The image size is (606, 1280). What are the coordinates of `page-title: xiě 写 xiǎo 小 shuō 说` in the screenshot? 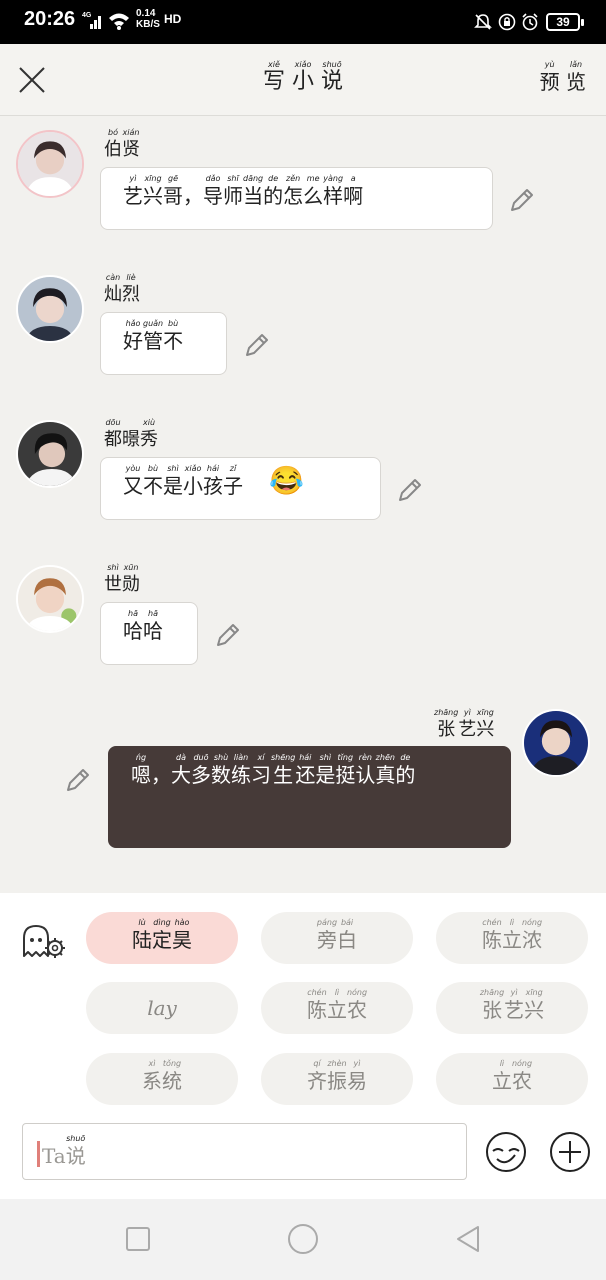 It's located at (303, 77).